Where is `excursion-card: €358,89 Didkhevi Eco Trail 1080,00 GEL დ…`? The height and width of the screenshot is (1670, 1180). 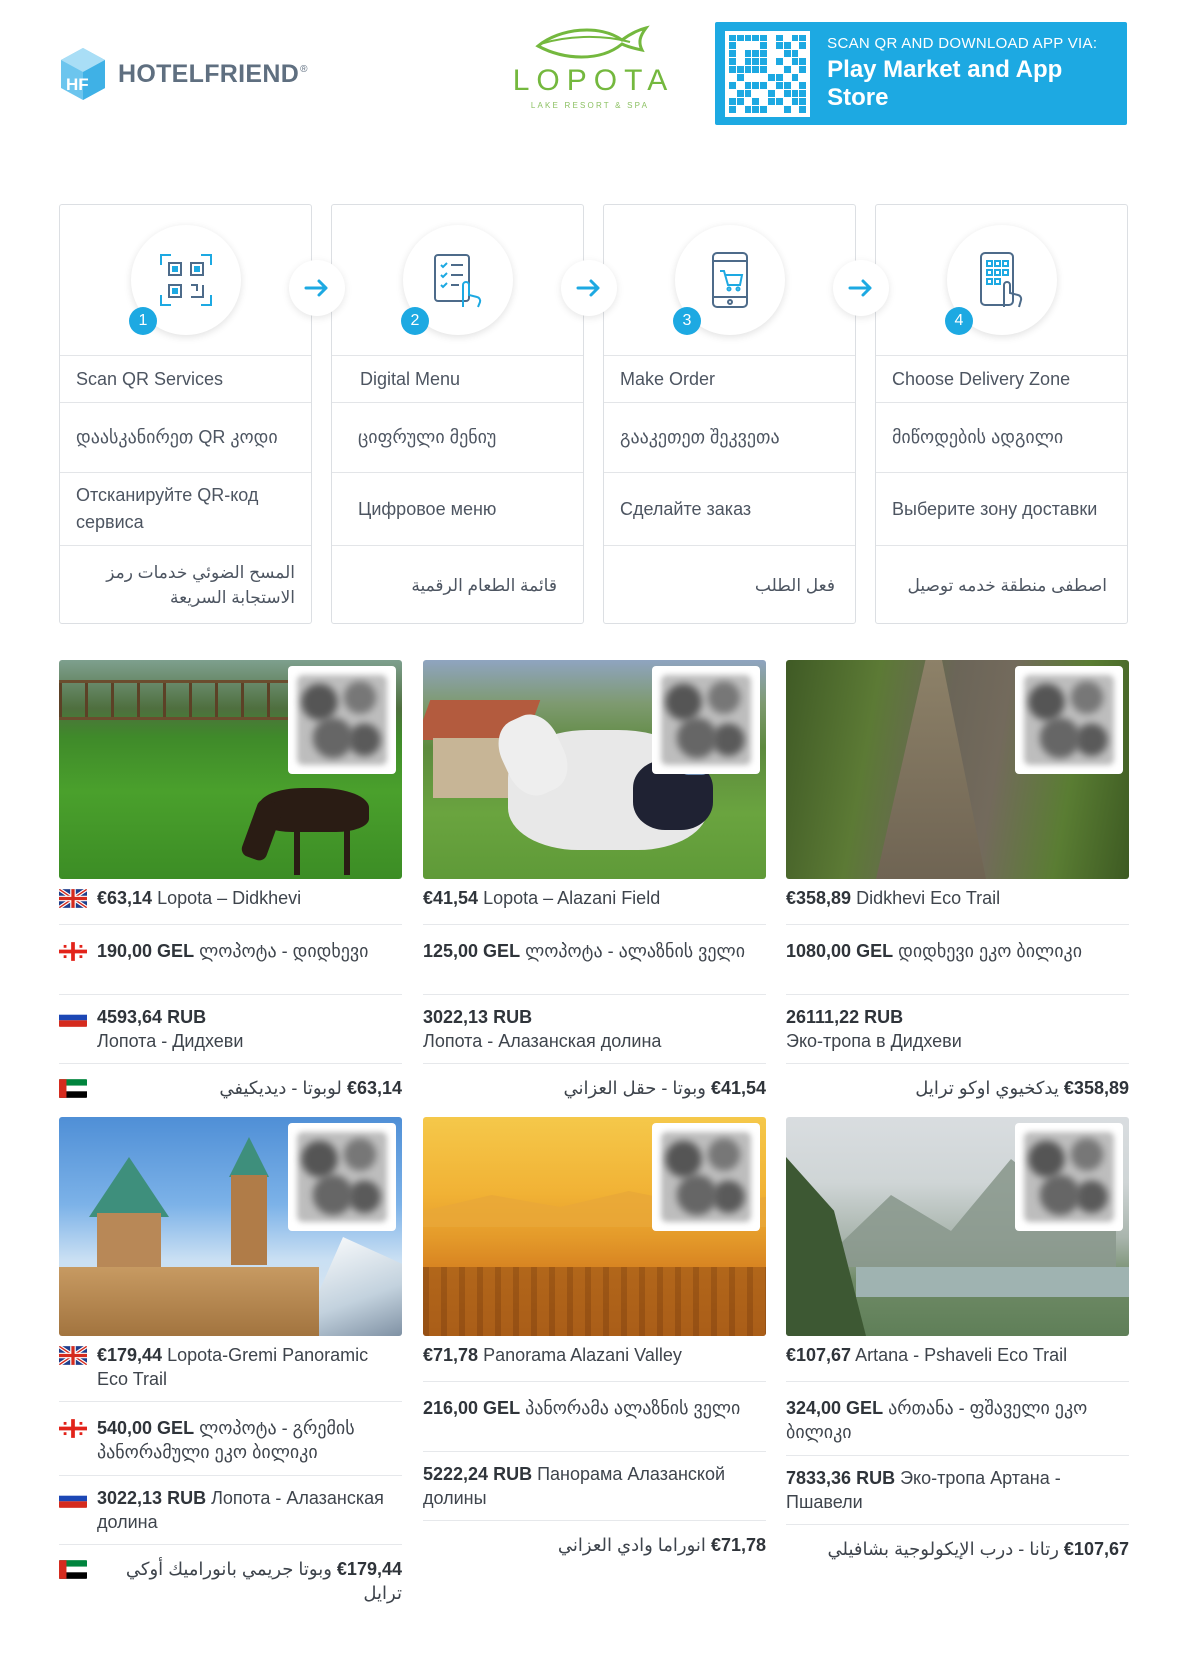
excursion-card: €358,89 Didkhevi Eco Trail 1080,00 GEL დ… is located at coordinates (957, 886).